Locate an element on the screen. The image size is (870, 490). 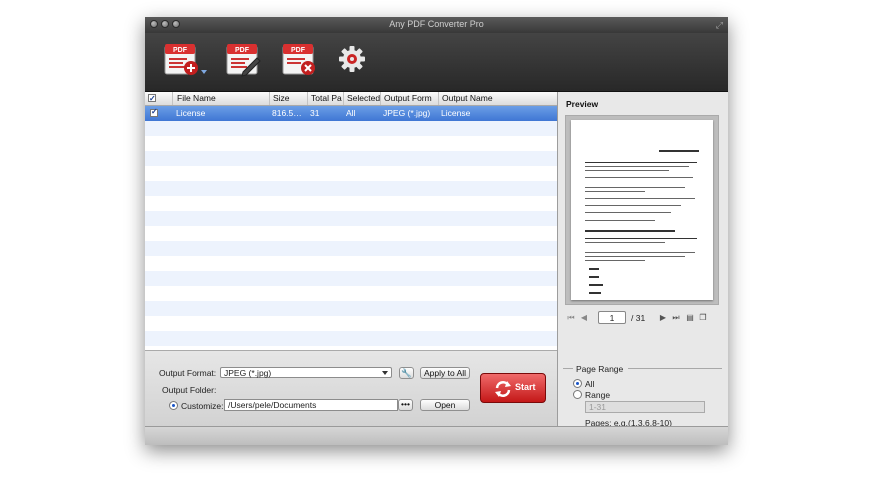
browse-folder-button: ••• is located at coordinates (405, 405).